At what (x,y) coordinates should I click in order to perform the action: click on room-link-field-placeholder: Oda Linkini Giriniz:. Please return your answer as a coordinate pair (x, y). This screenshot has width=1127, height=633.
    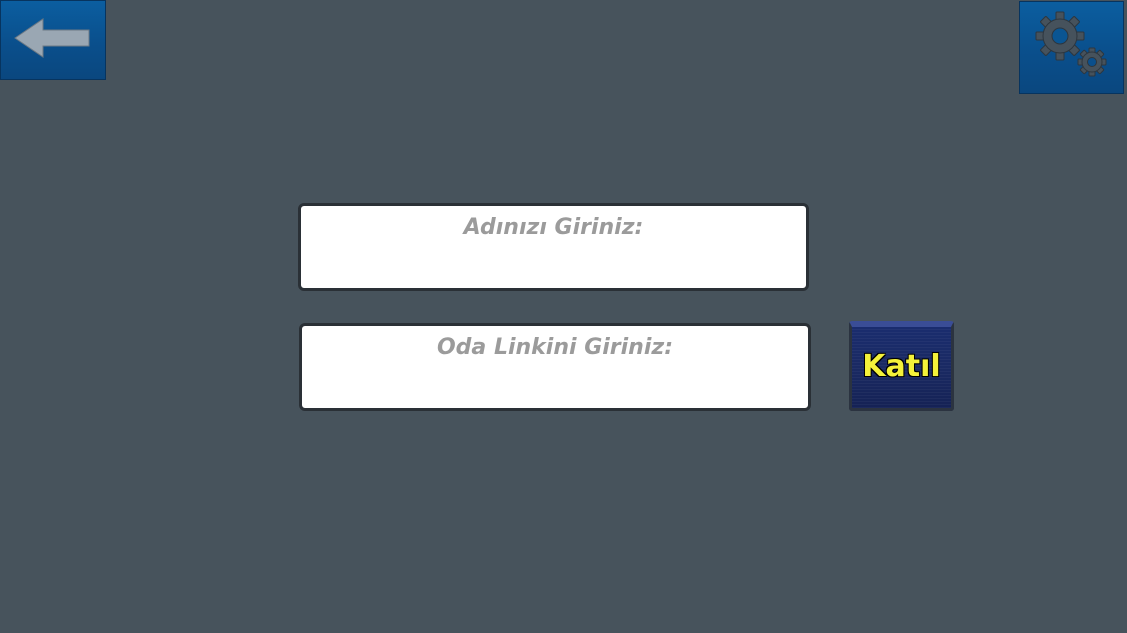
    Looking at the image, I should click on (554, 347).